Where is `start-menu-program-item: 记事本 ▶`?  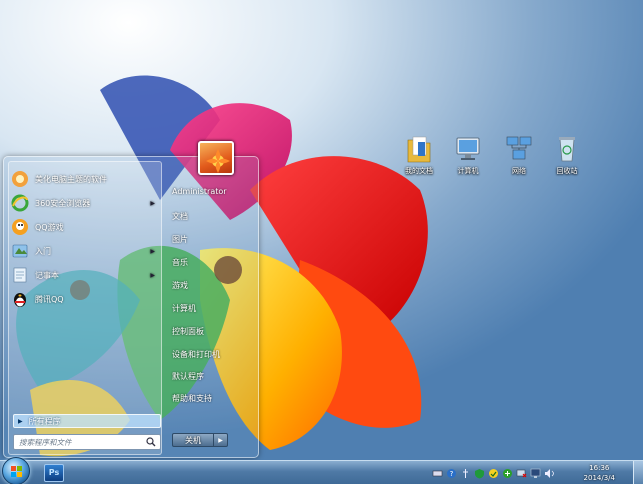 start-menu-program-item: 记事本 ▶ is located at coordinates (86, 275).